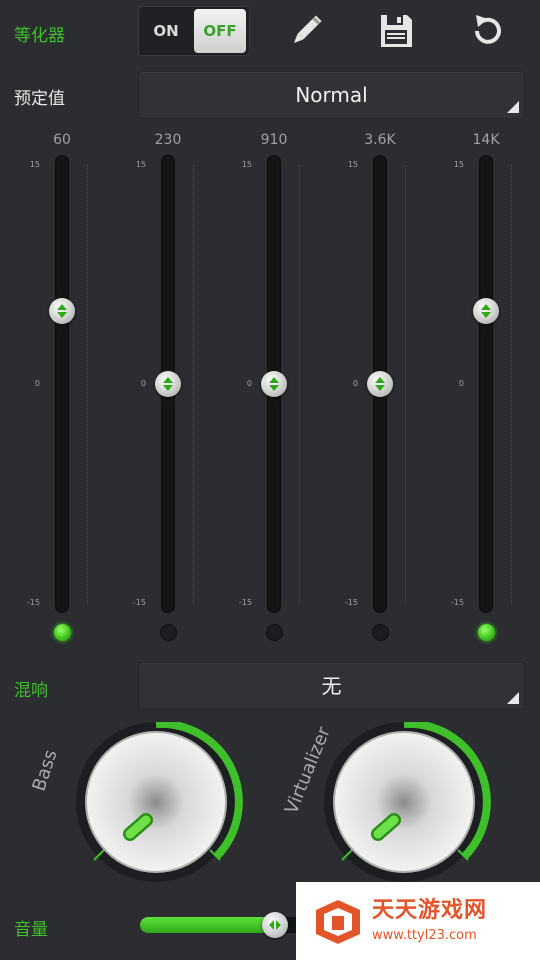  What do you see at coordinates (207, 925) in the screenshot?
I see `volume-slider-fill` at bounding box center [207, 925].